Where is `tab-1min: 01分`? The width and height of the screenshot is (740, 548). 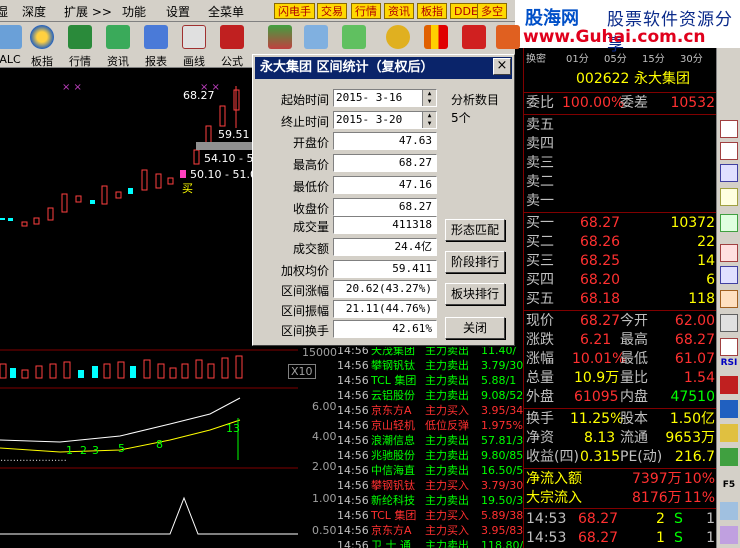 tab-1min: 01分 is located at coordinates (577, 57).